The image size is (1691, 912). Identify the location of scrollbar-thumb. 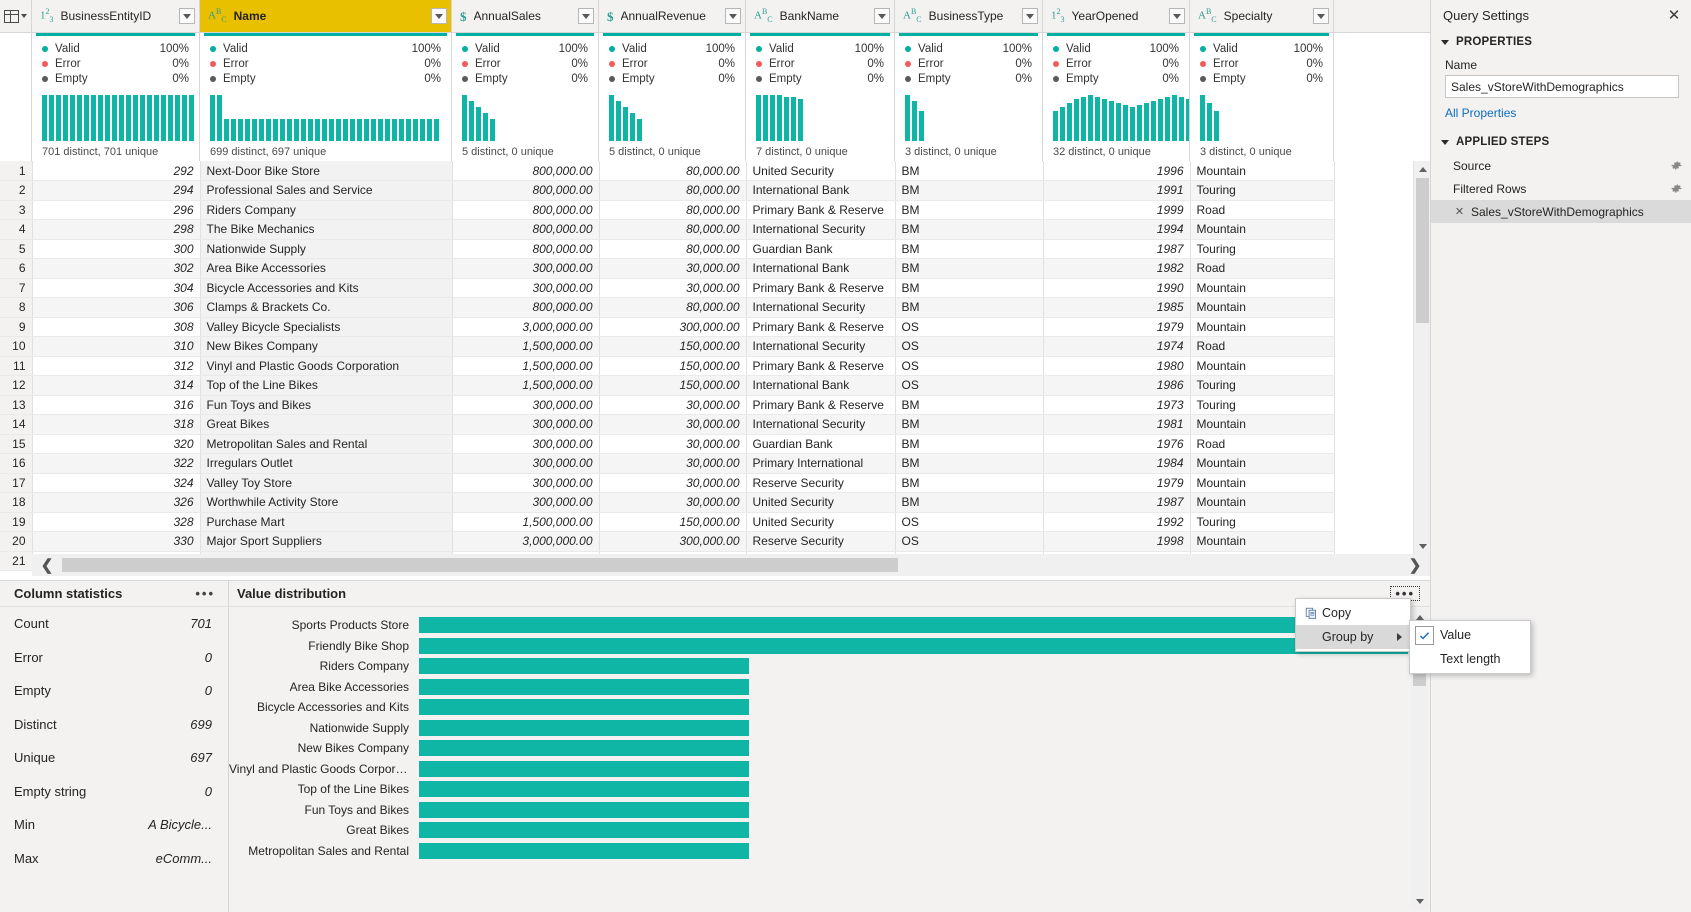
(1422, 250).